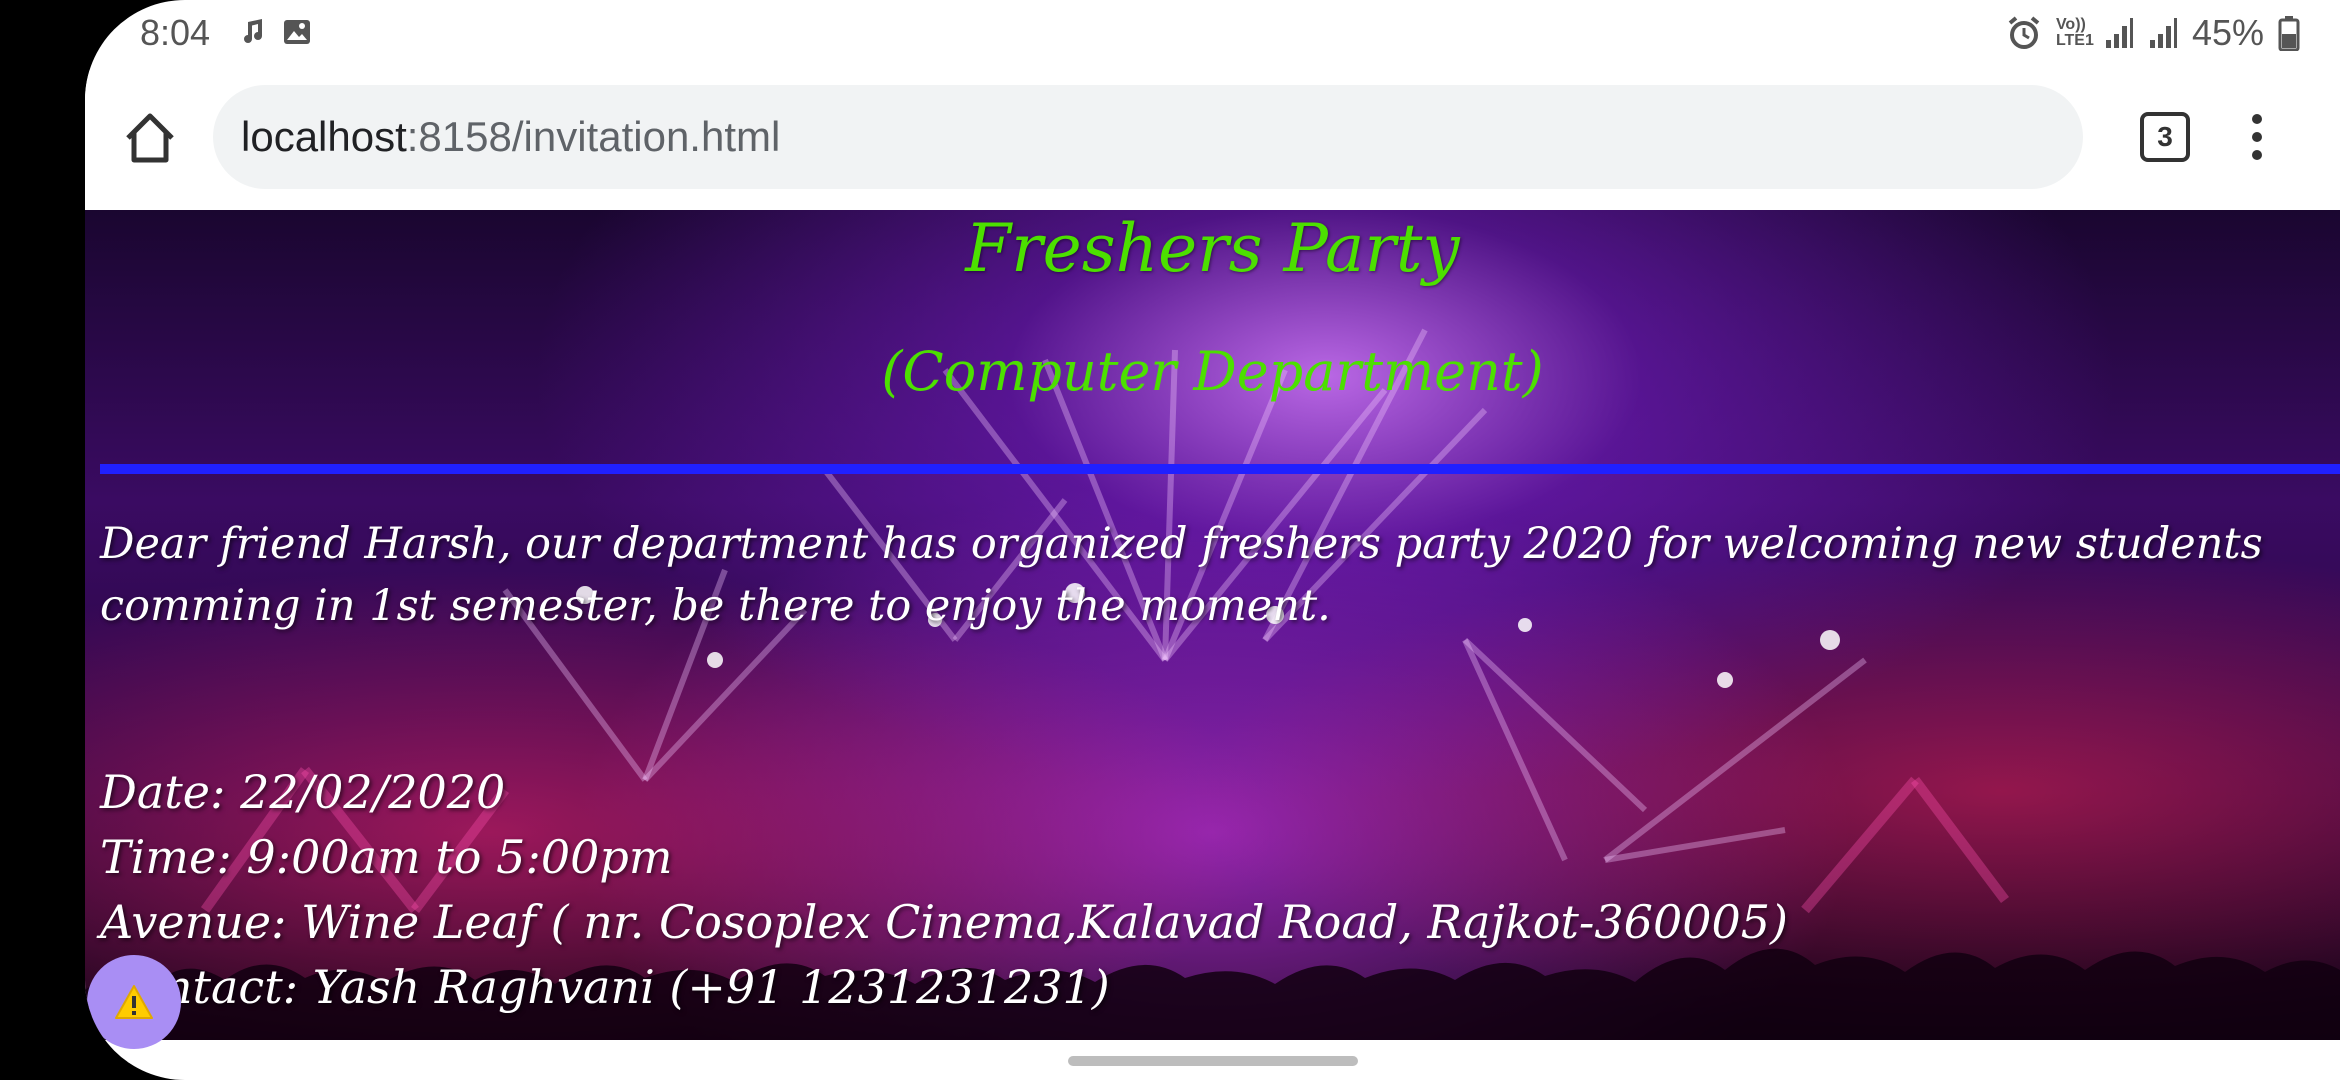  What do you see at coordinates (2227, 32) in the screenshot?
I see `battery-percent: 45%` at bounding box center [2227, 32].